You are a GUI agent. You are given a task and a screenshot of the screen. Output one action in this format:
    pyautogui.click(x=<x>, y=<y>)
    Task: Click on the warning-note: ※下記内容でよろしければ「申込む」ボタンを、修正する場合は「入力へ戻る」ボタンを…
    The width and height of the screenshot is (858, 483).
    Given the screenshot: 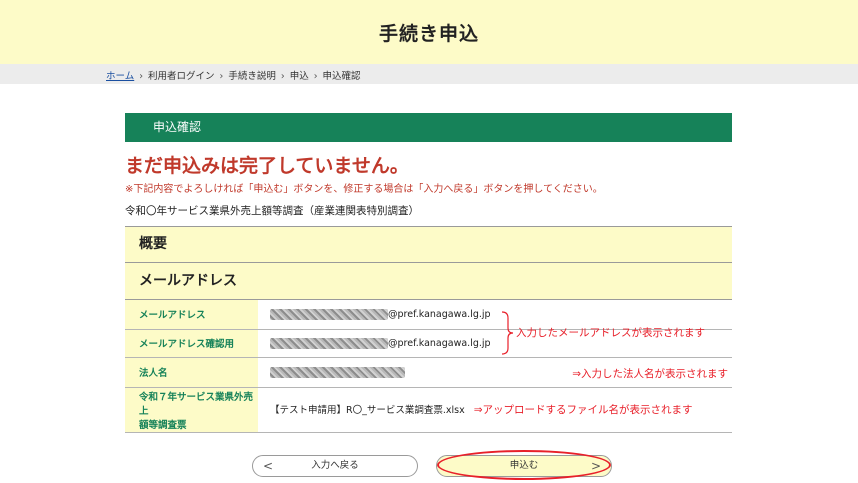 What is the action you would take?
    pyautogui.click(x=364, y=189)
    